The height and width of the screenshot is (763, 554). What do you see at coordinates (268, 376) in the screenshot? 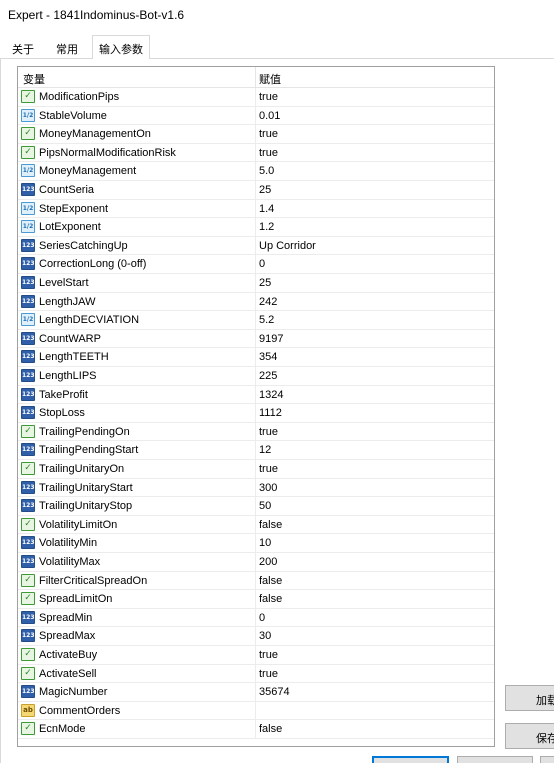
I see `parameter-value: 225` at bounding box center [268, 376].